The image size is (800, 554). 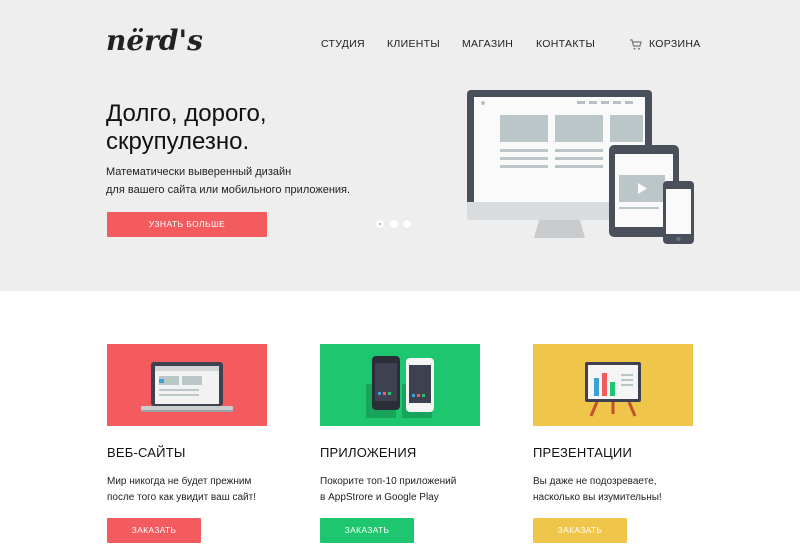 I want to click on devices-illustration, so click(x=580, y=167).